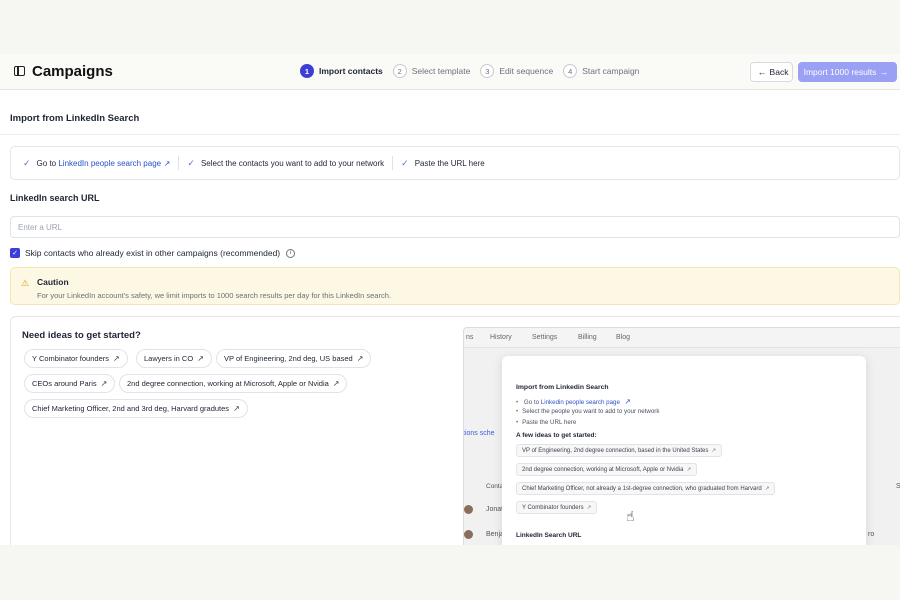  I want to click on preview-bullet-prefix: Go to, so click(531, 402).